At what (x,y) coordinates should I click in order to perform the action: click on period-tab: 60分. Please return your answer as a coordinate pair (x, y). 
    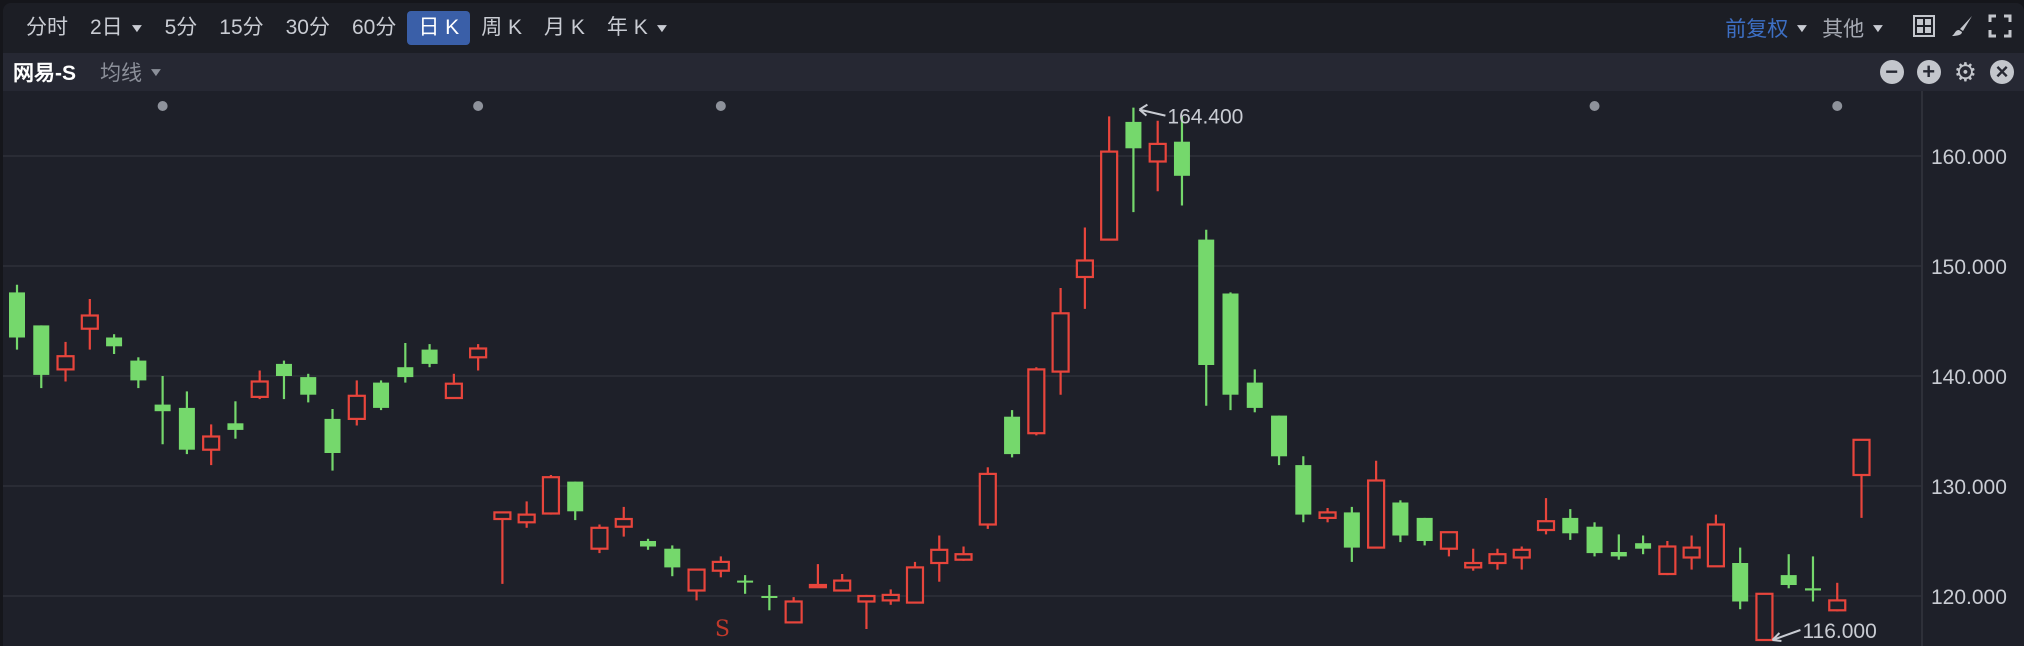
    Looking at the image, I should click on (374, 28).